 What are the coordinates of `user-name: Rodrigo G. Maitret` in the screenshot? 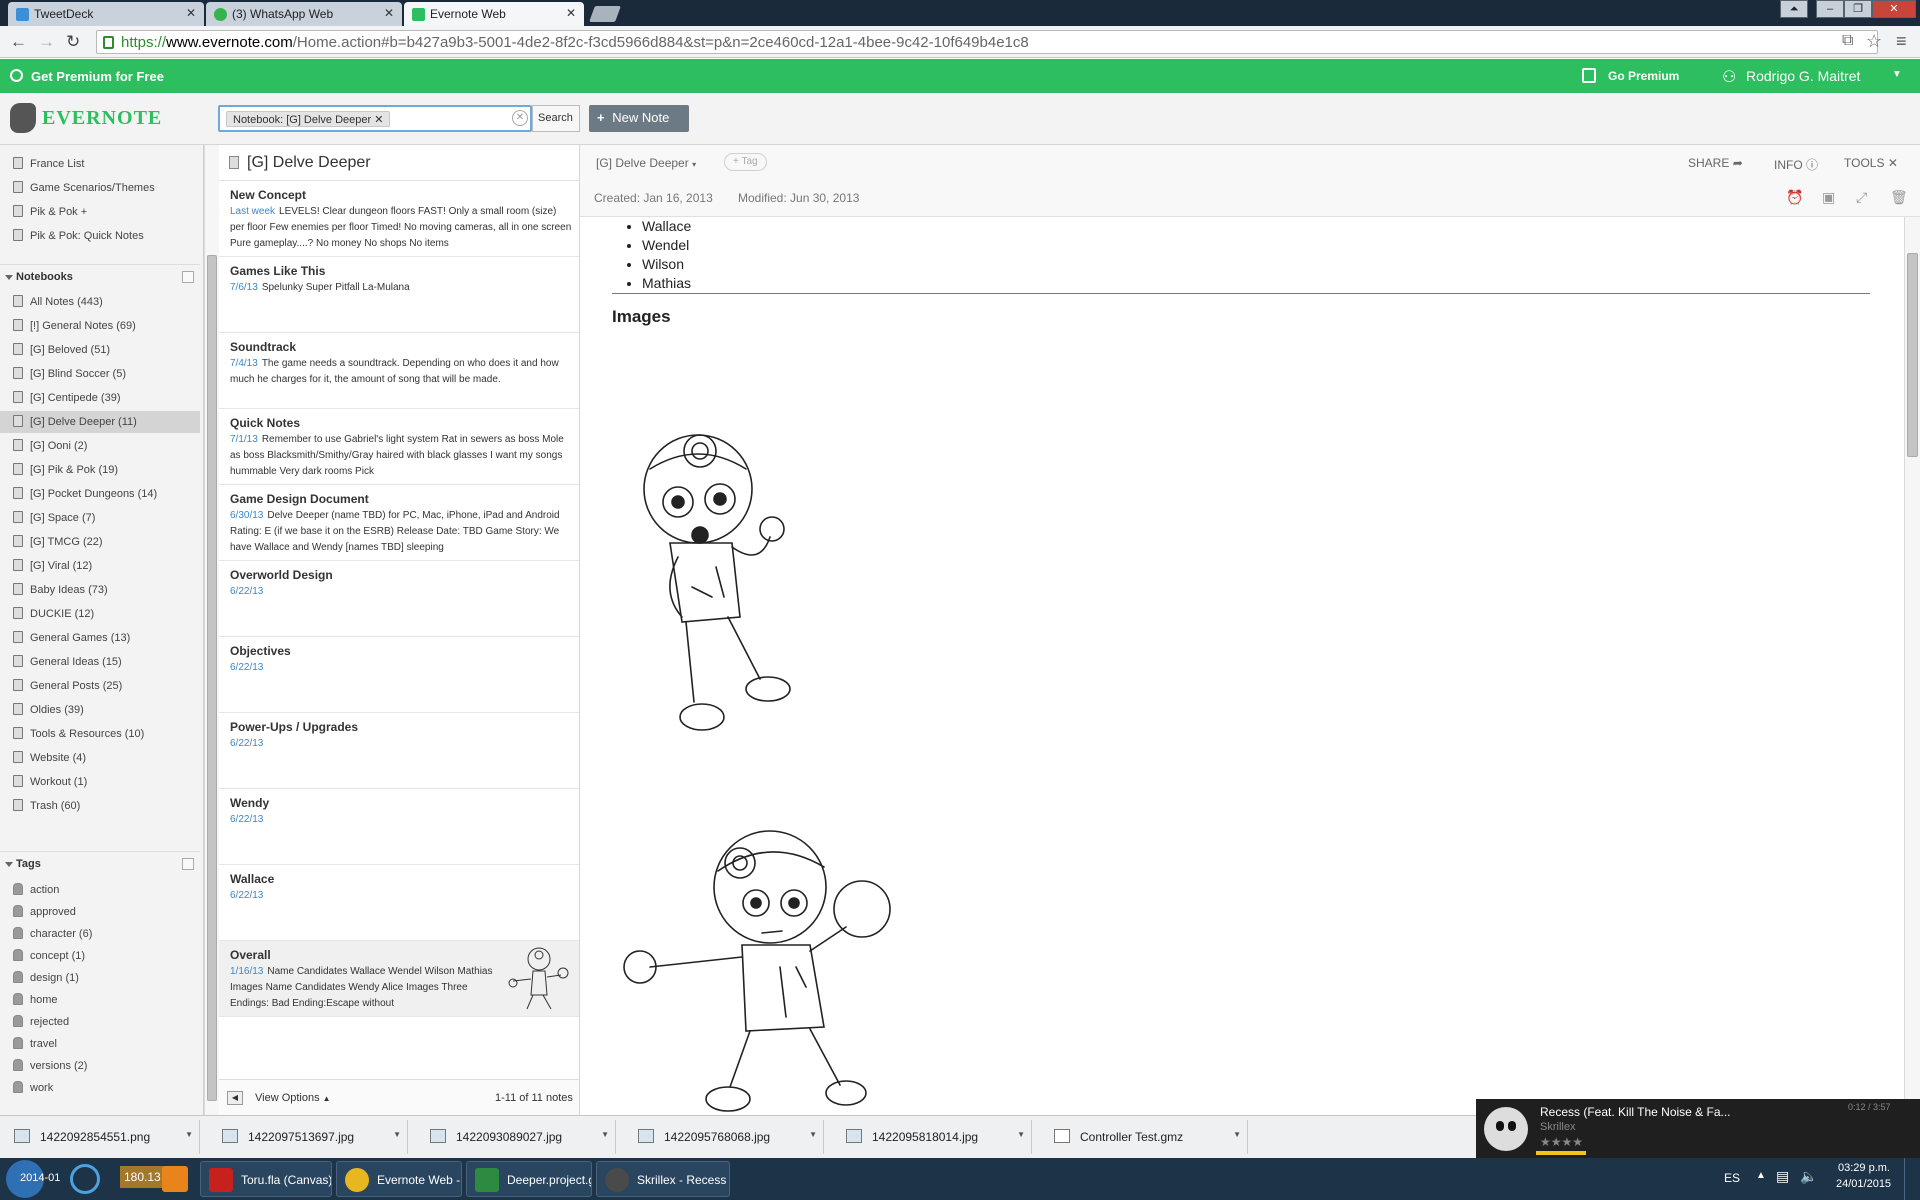 It's located at (1803, 76).